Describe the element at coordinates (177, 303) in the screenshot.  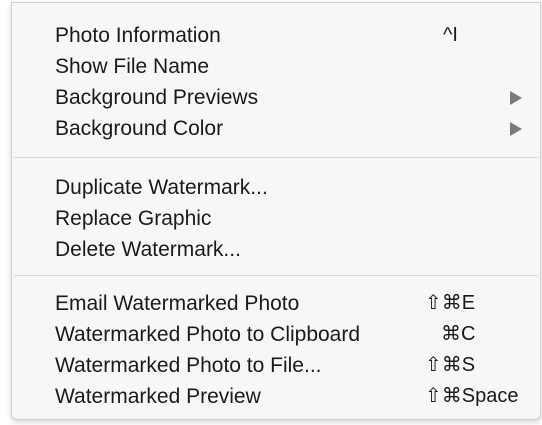
I see `menu-item-label: Email Watermarked Photo` at that location.